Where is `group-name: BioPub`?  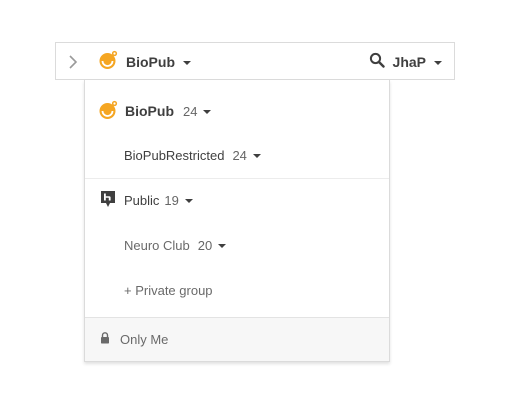 group-name: BioPub is located at coordinates (150, 62).